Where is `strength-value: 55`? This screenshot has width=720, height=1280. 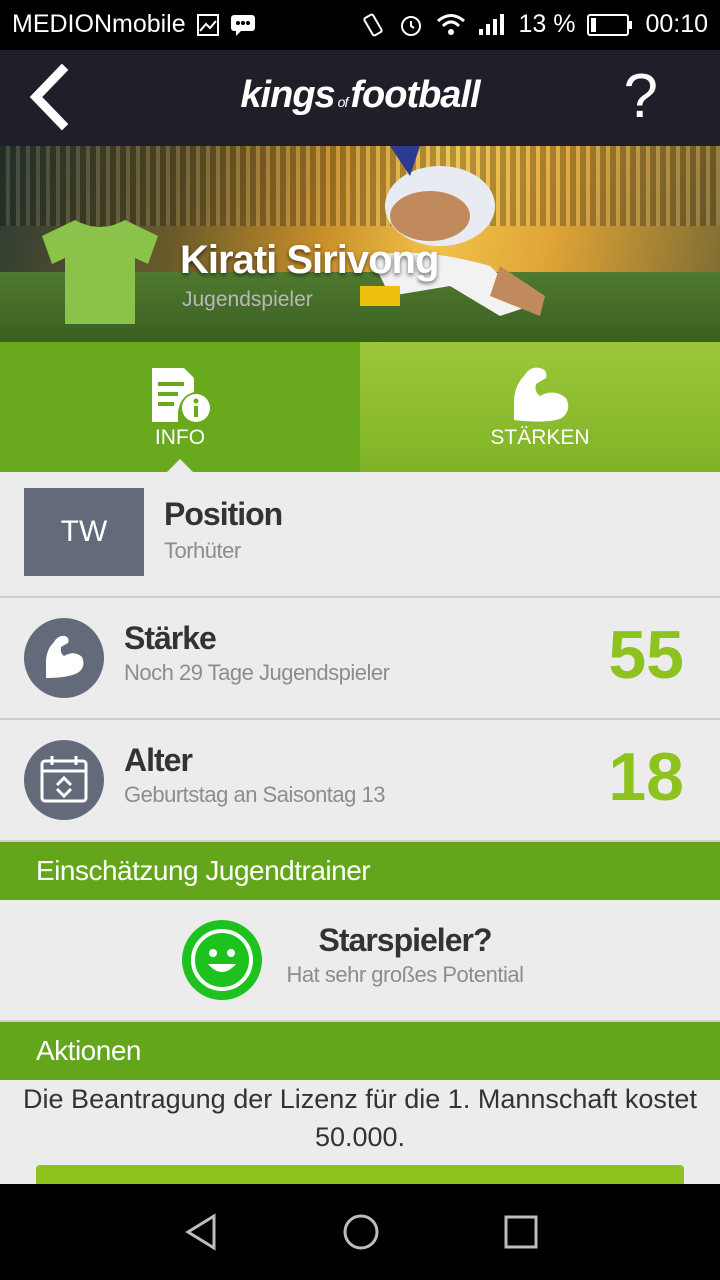
strength-value: 55 is located at coordinates (646, 655).